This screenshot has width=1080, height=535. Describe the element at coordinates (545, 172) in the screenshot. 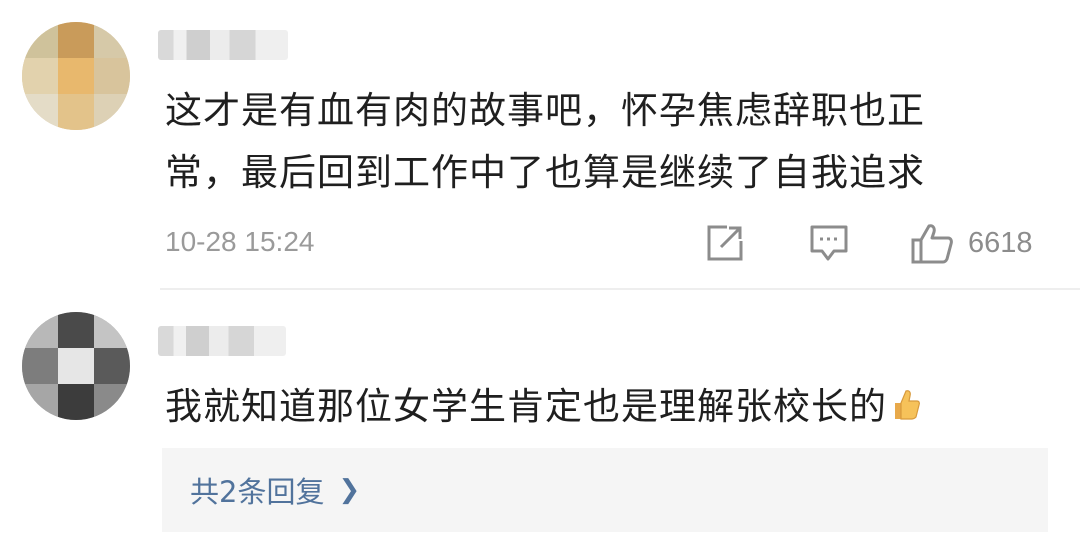

I see `comment-text-line-2: 常，最后回到工作中了也算是继续了自我追求` at that location.